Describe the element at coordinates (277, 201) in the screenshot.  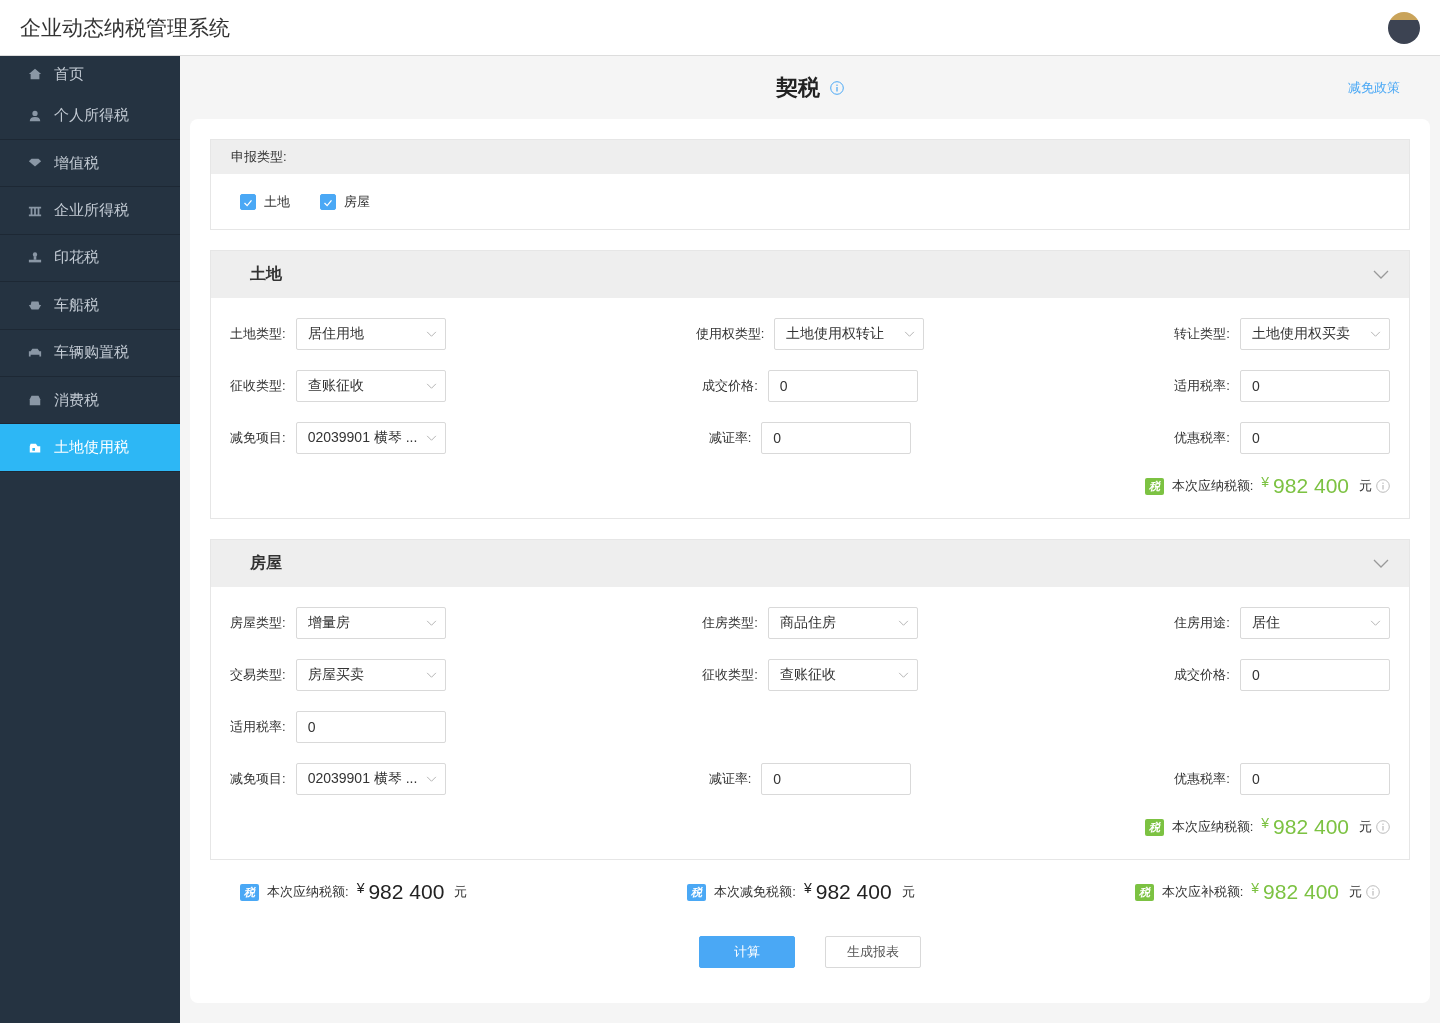
I see `checkbox-label: 土地` at that location.